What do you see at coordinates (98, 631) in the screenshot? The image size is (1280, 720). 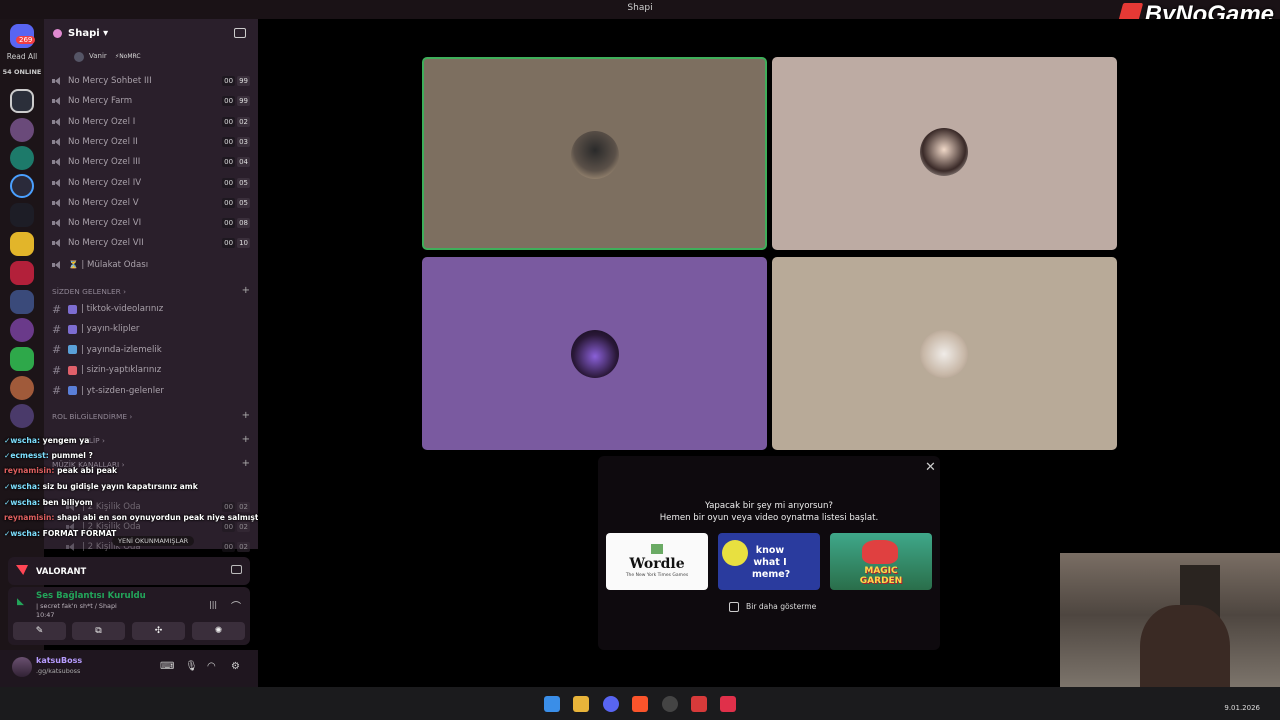 I see `screen-share-button: ⧉` at bounding box center [98, 631].